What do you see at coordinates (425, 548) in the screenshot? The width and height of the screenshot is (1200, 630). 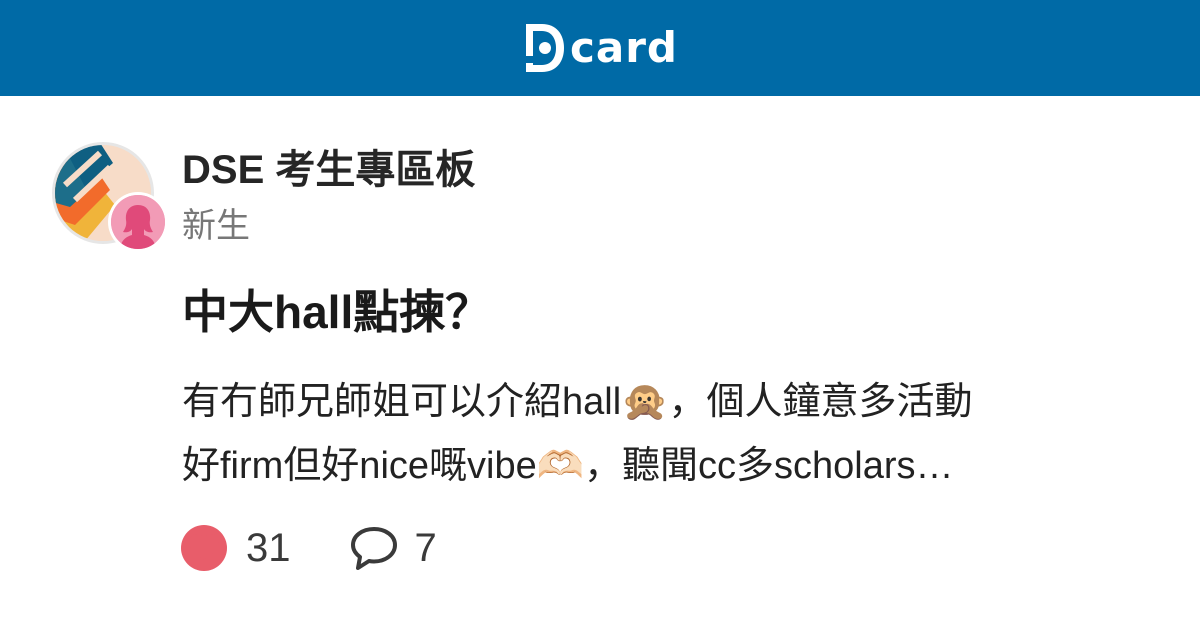 I see `comment-count: 7` at bounding box center [425, 548].